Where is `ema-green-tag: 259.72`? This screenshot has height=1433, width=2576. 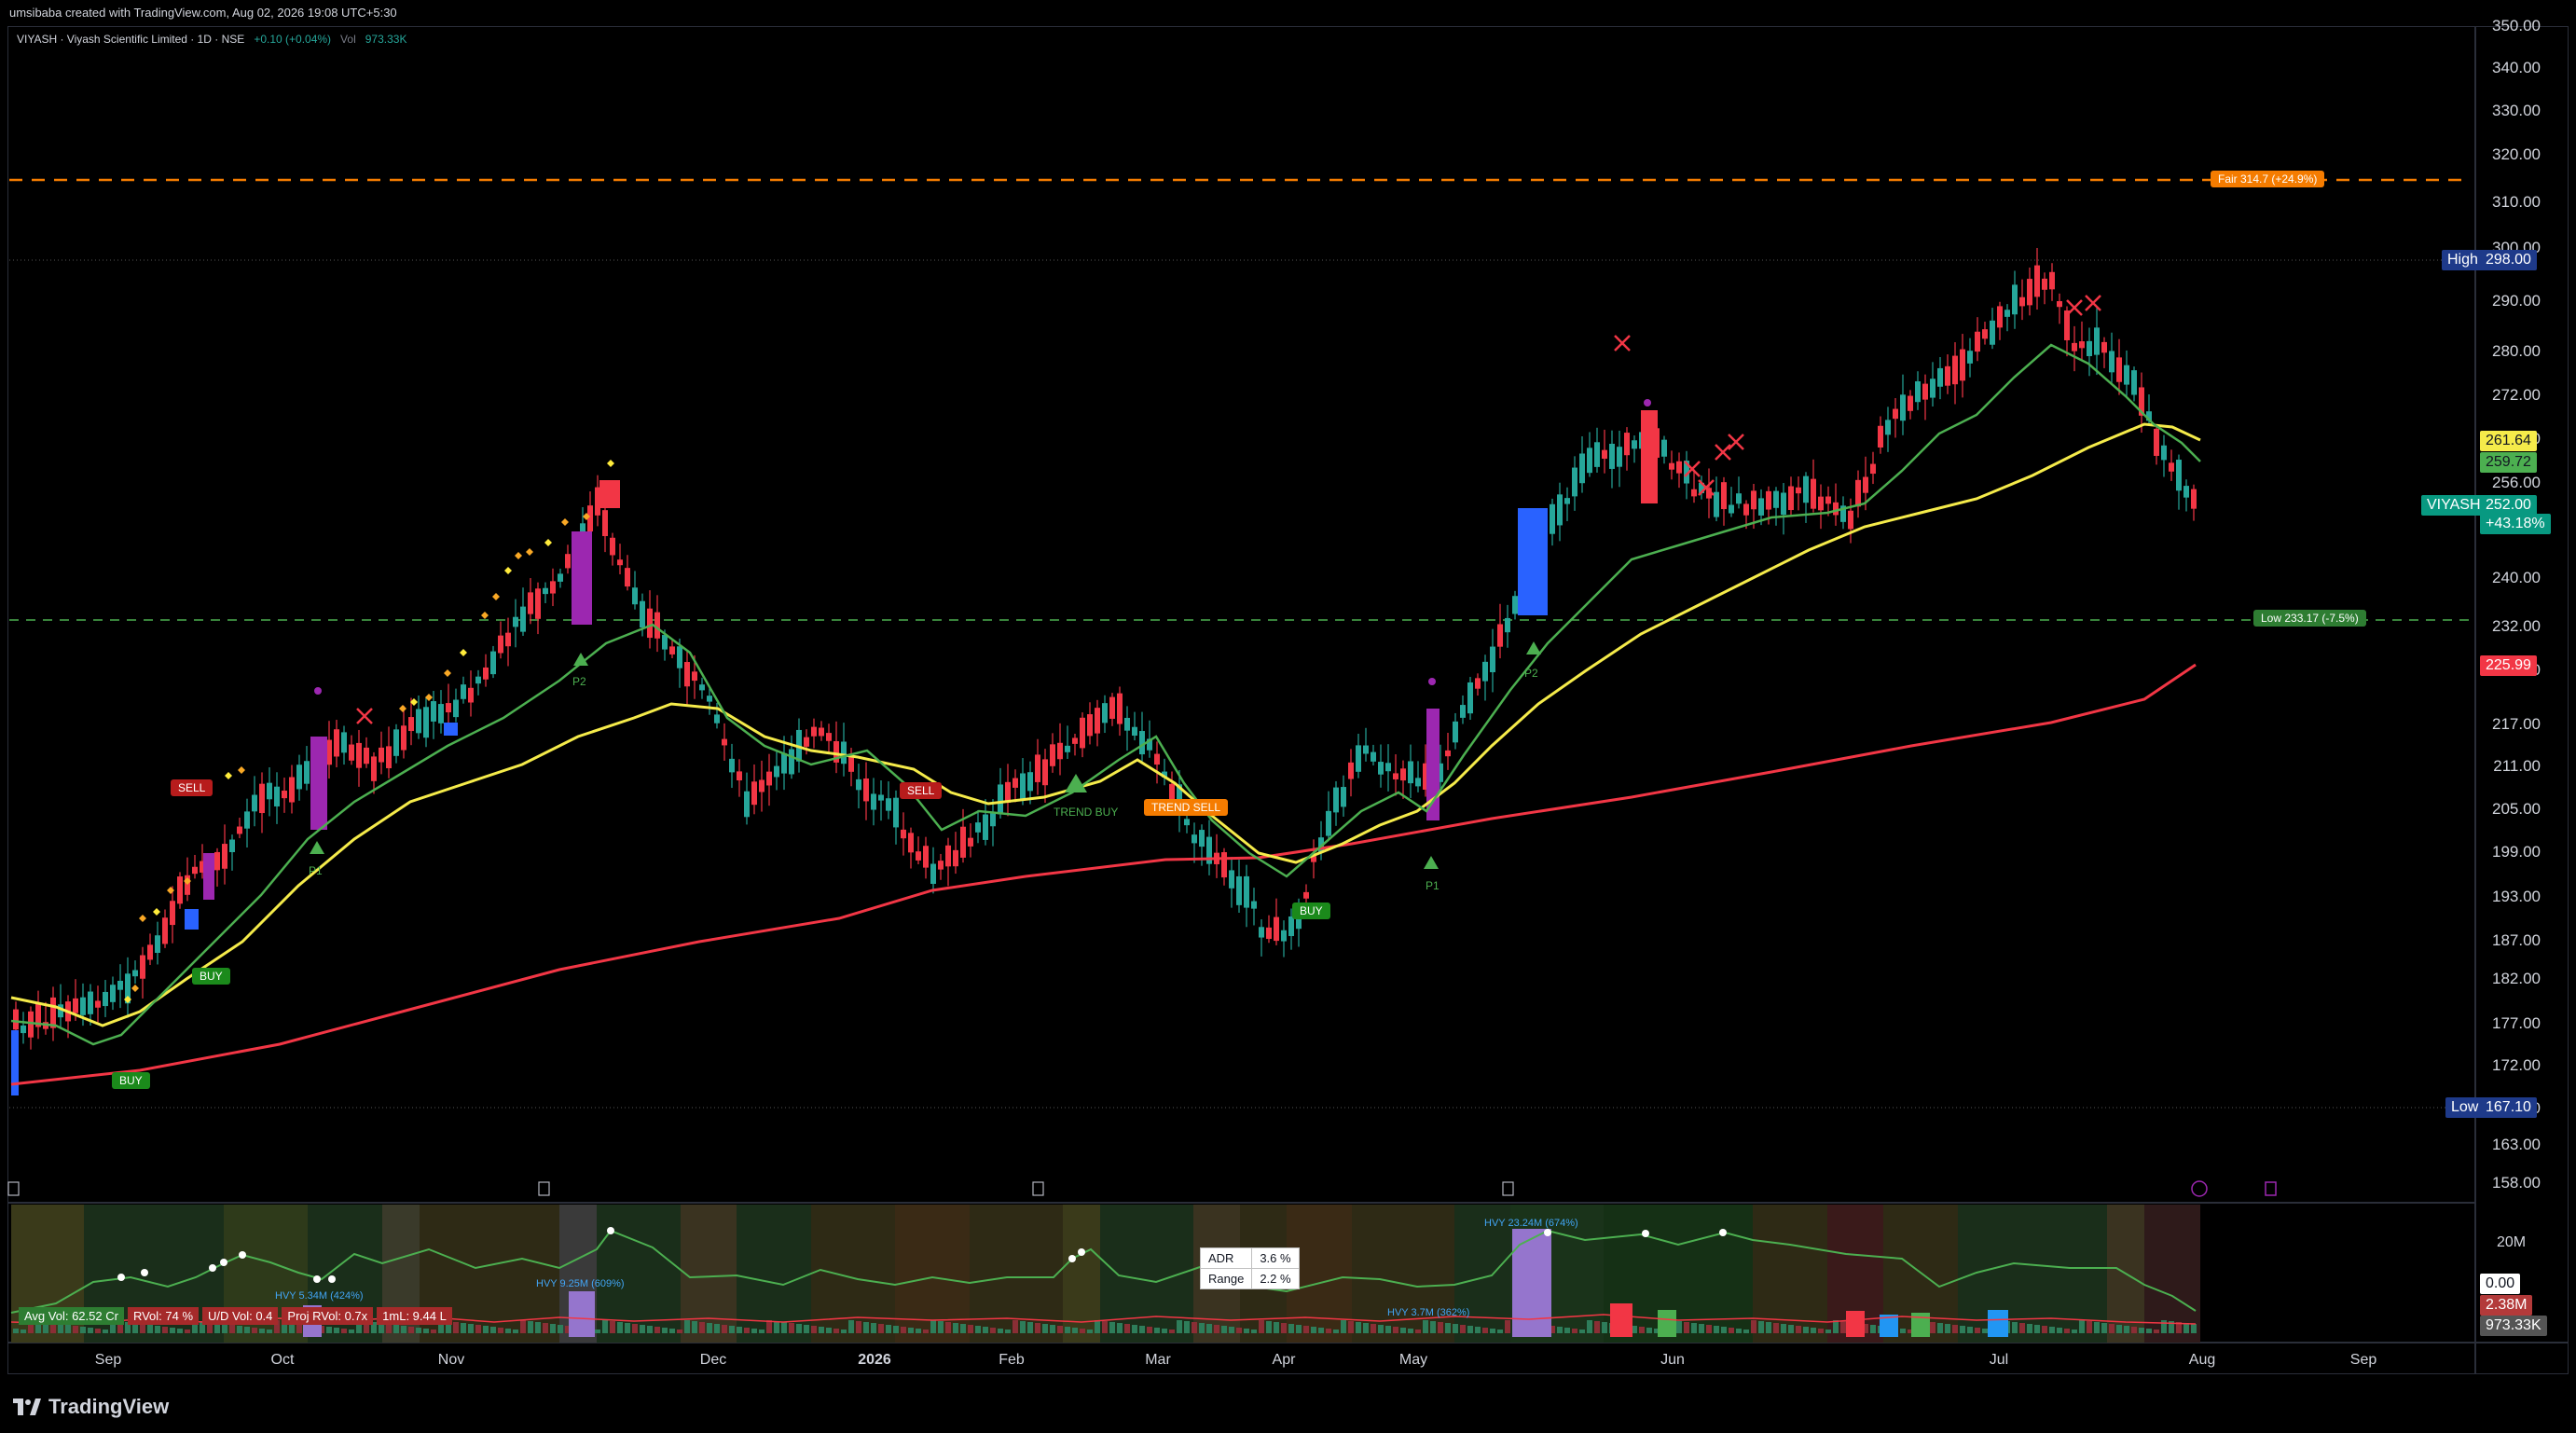
ema-green-tag: 259.72 is located at coordinates (2508, 463).